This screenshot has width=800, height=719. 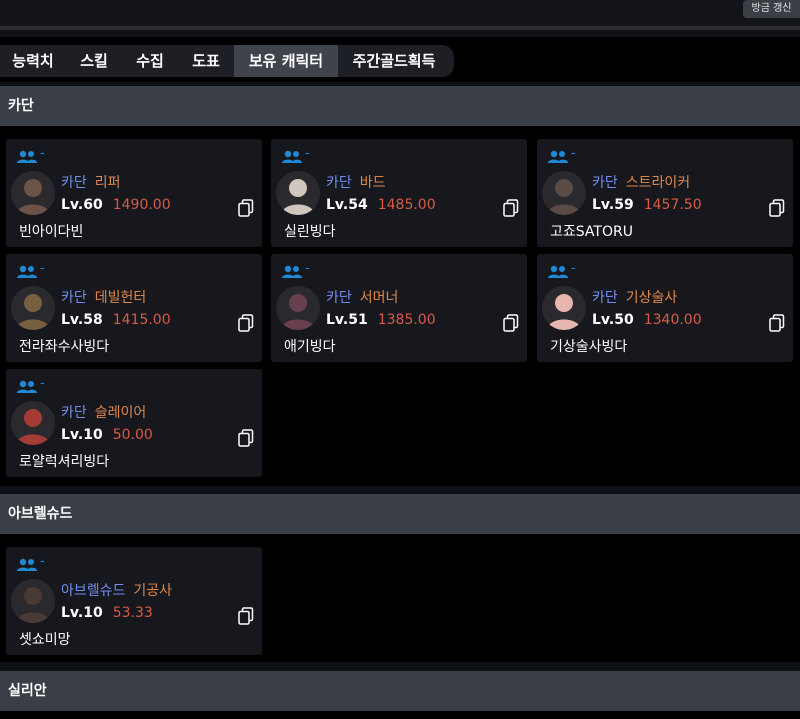 What do you see at coordinates (120, 413) in the screenshot?
I see `class-name: 슬레이어` at bounding box center [120, 413].